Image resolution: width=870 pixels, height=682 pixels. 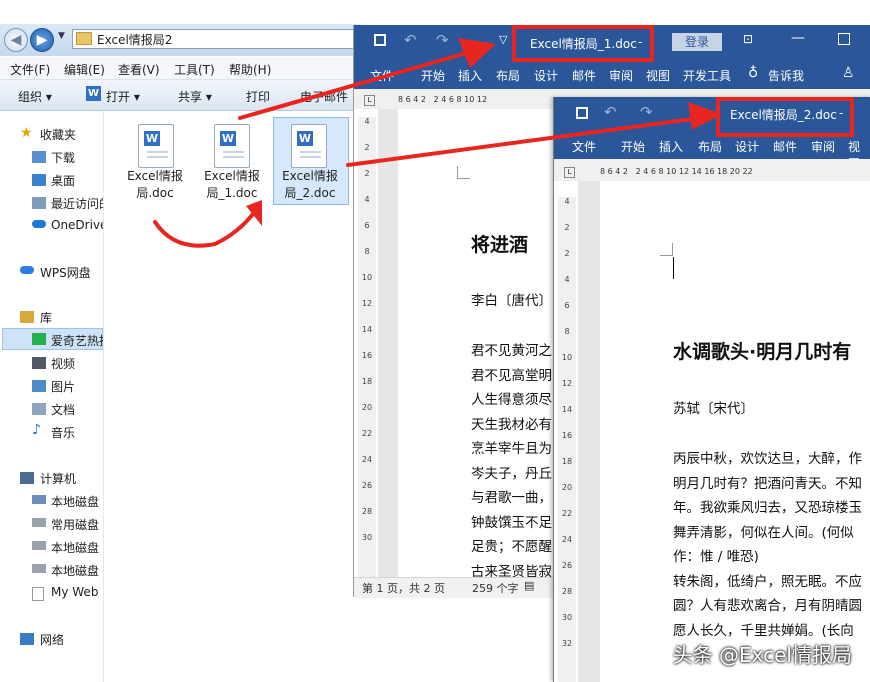 What do you see at coordinates (705, 116) in the screenshot?
I see `arrowhead` at bounding box center [705, 116].